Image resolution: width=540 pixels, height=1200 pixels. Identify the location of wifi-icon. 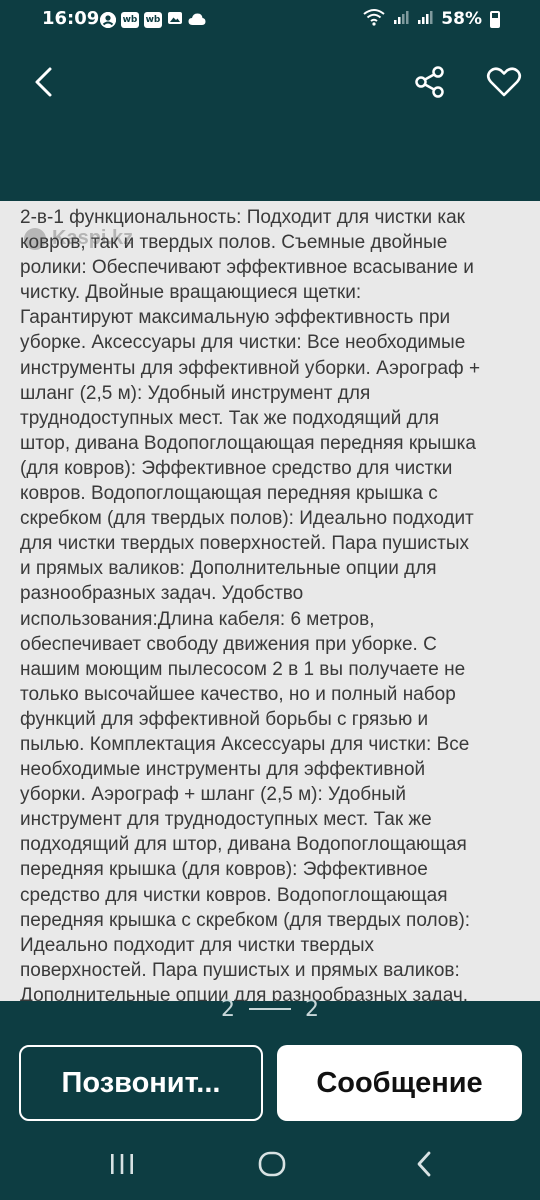
(374, 19).